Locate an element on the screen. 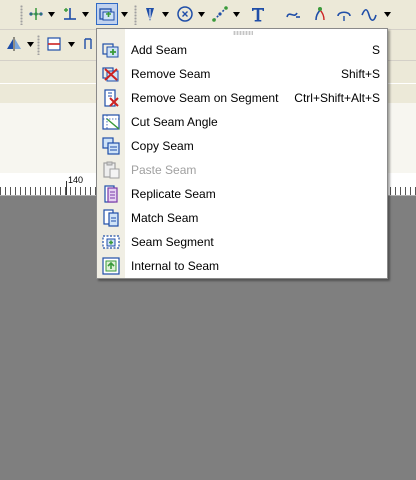 Image resolution: width=416 pixels, height=480 pixels. wave-icon is located at coordinates (369, 14).